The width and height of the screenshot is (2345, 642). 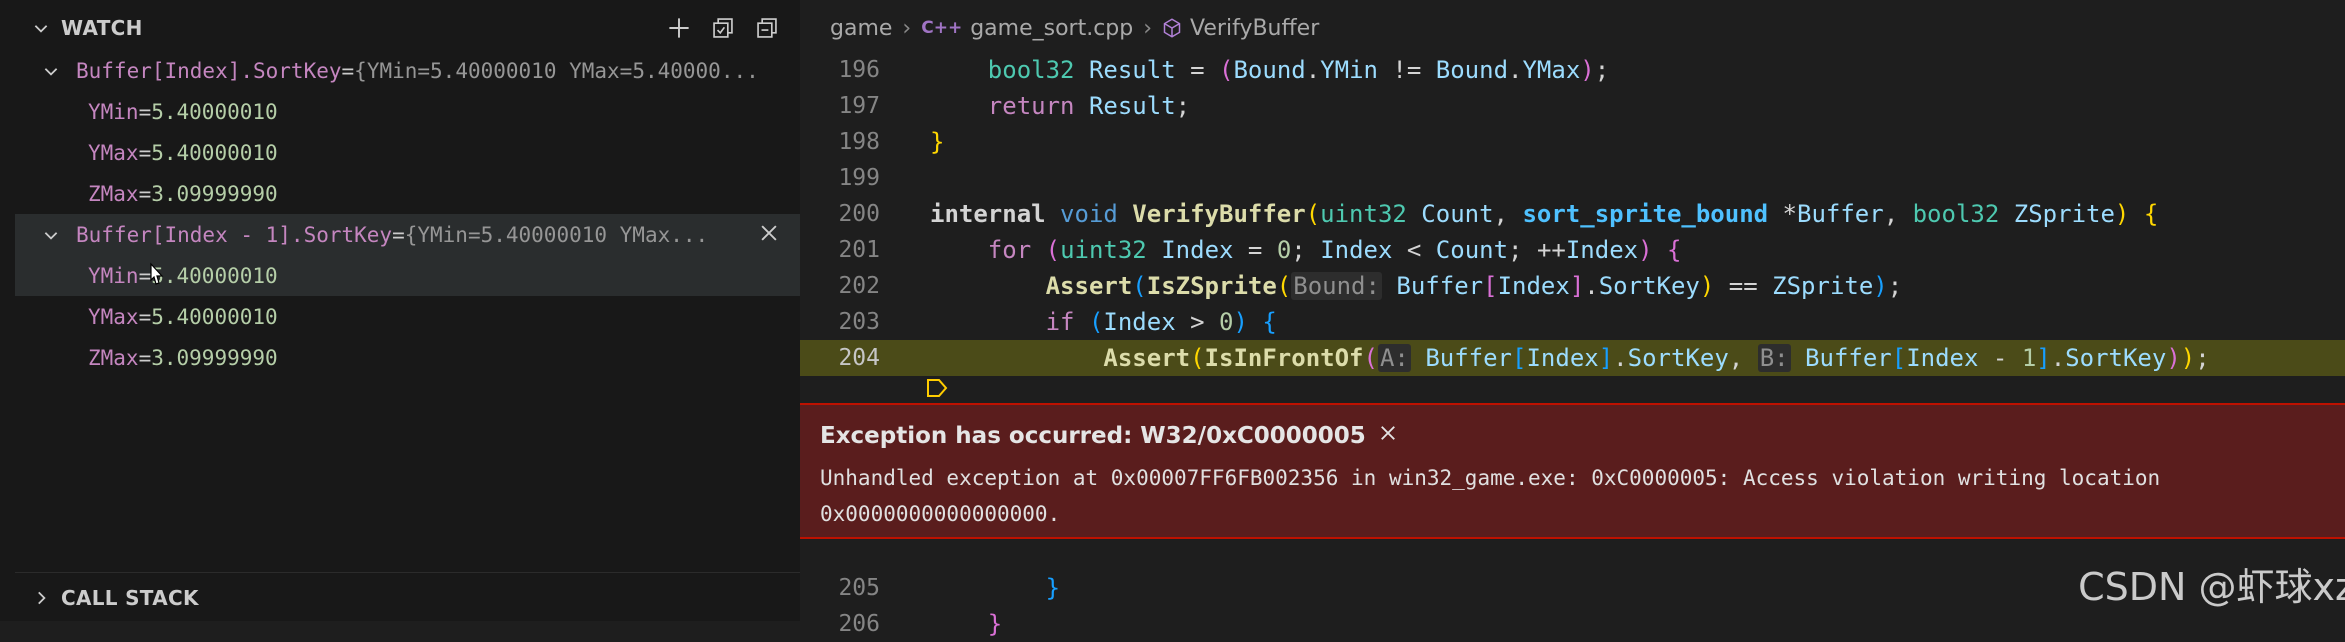 What do you see at coordinates (156, 279) in the screenshot?
I see `mouse-pointer-icon` at bounding box center [156, 279].